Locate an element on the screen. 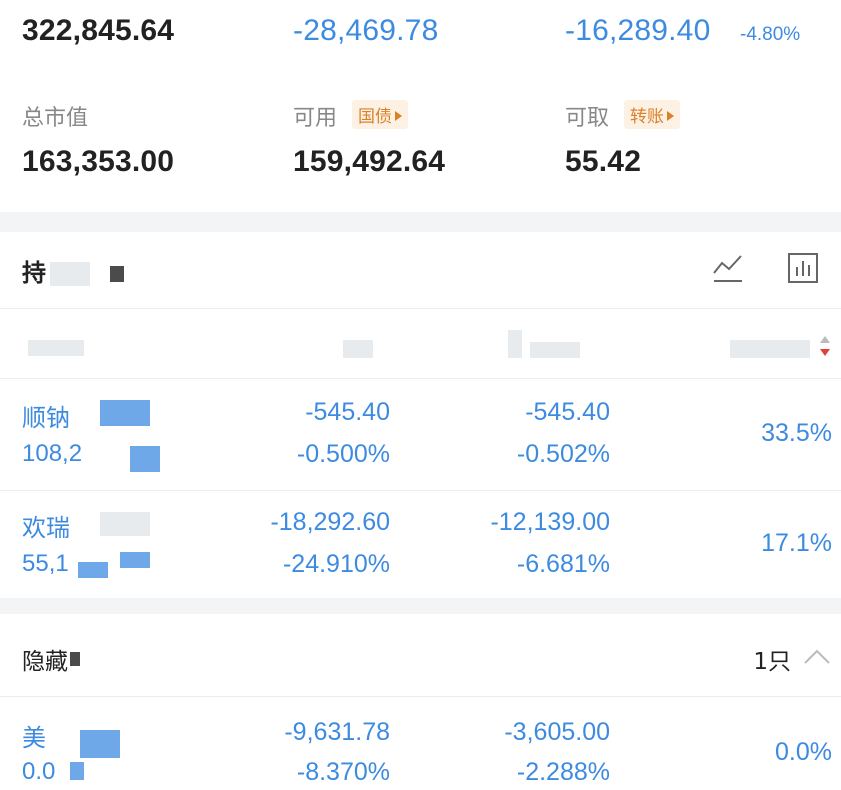  pl-pct: -24.910% is located at coordinates (336, 564).